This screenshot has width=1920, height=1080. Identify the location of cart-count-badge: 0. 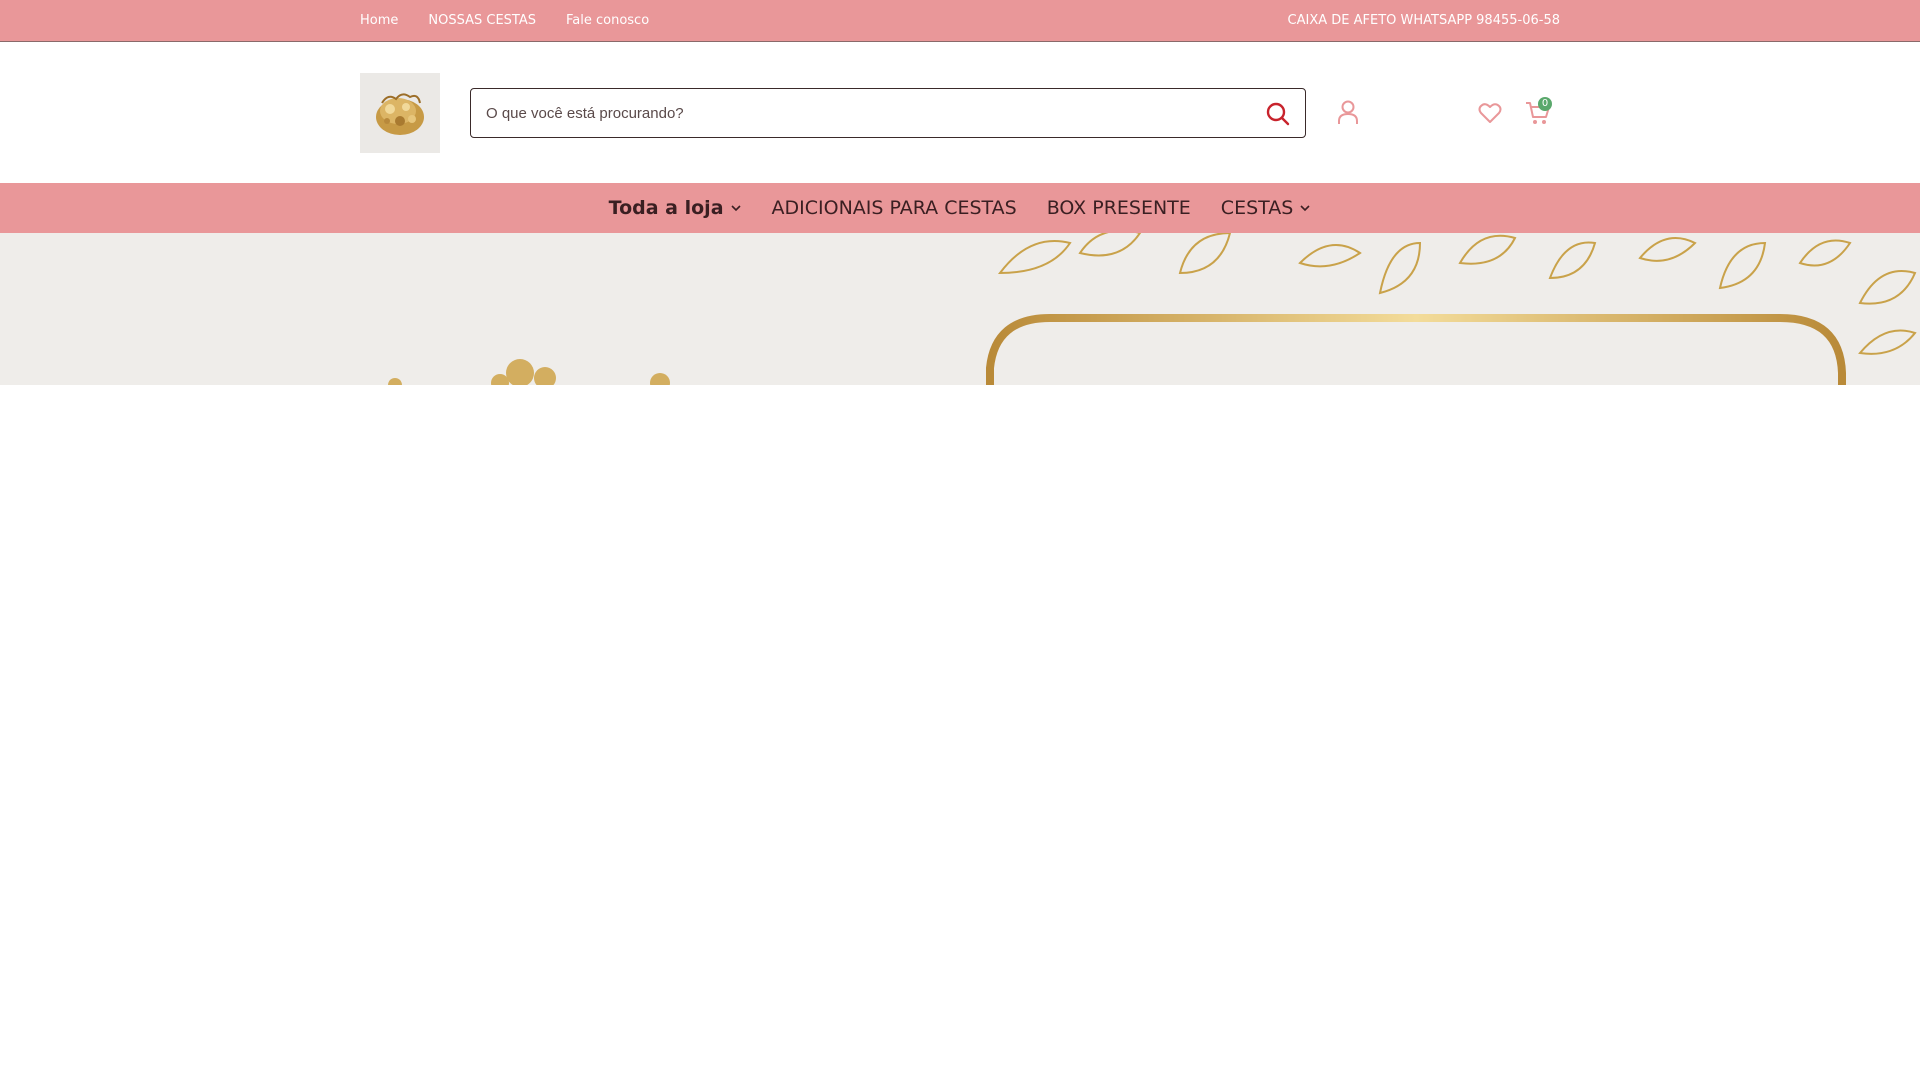
(1545, 104).